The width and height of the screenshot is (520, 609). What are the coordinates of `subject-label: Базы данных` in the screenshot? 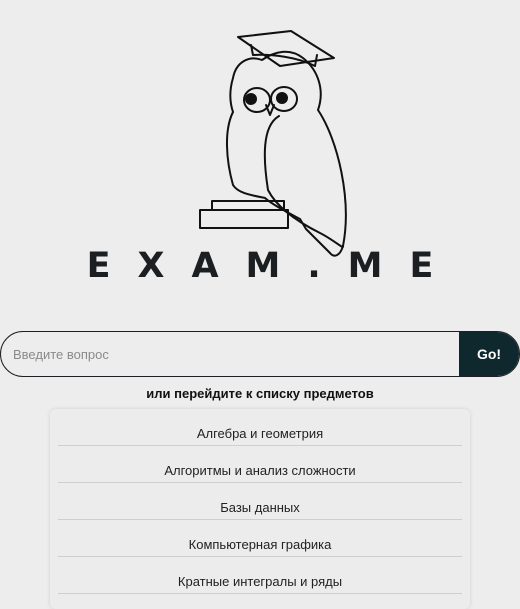 It's located at (260, 507).